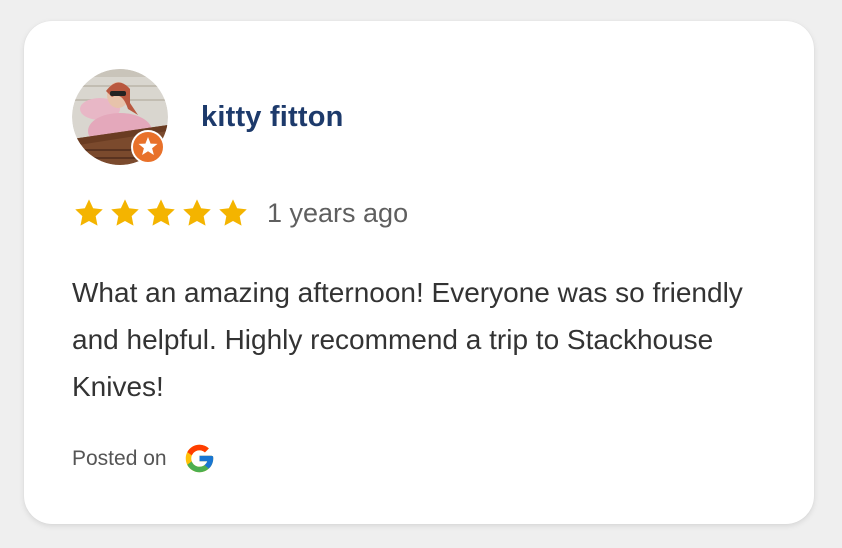 The image size is (842, 548). Describe the element at coordinates (119, 458) in the screenshot. I see `posted-on-label: Posted on` at that location.